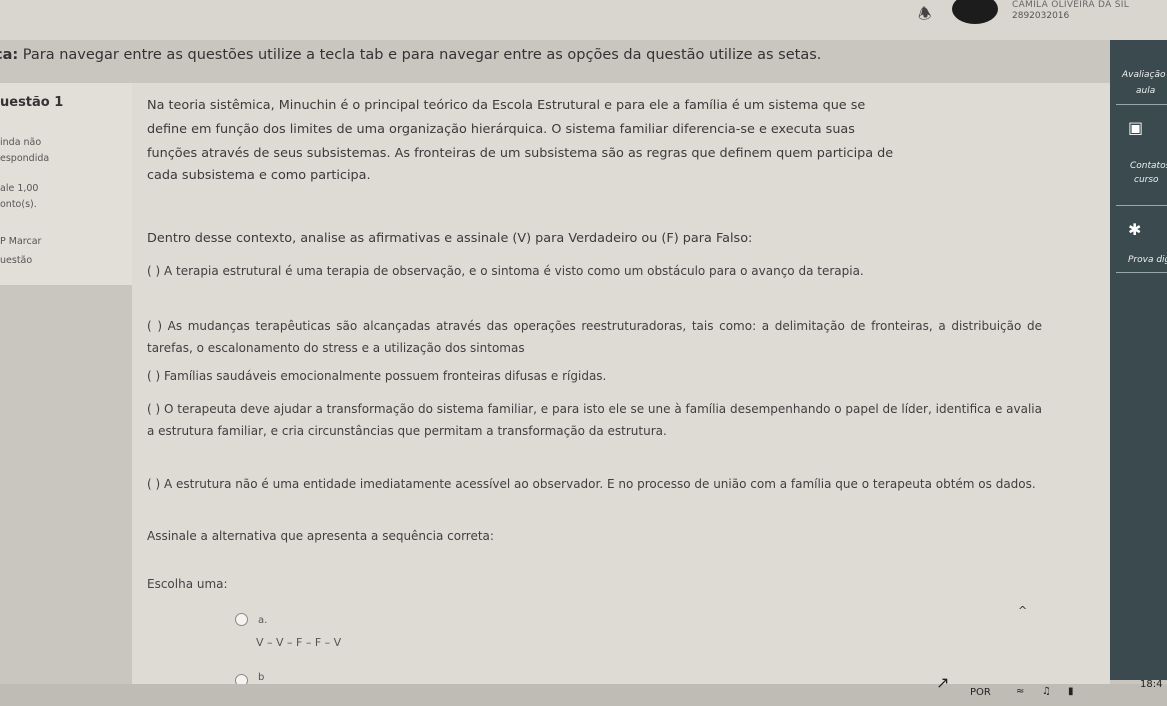 Image resolution: width=1167 pixels, height=706 pixels. I want to click on language-indicator: POR, so click(980, 692).